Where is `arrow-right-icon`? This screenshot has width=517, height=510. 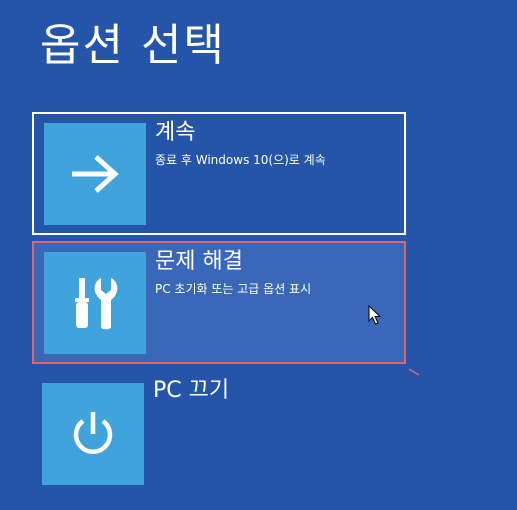
arrow-right-icon is located at coordinates (95, 174).